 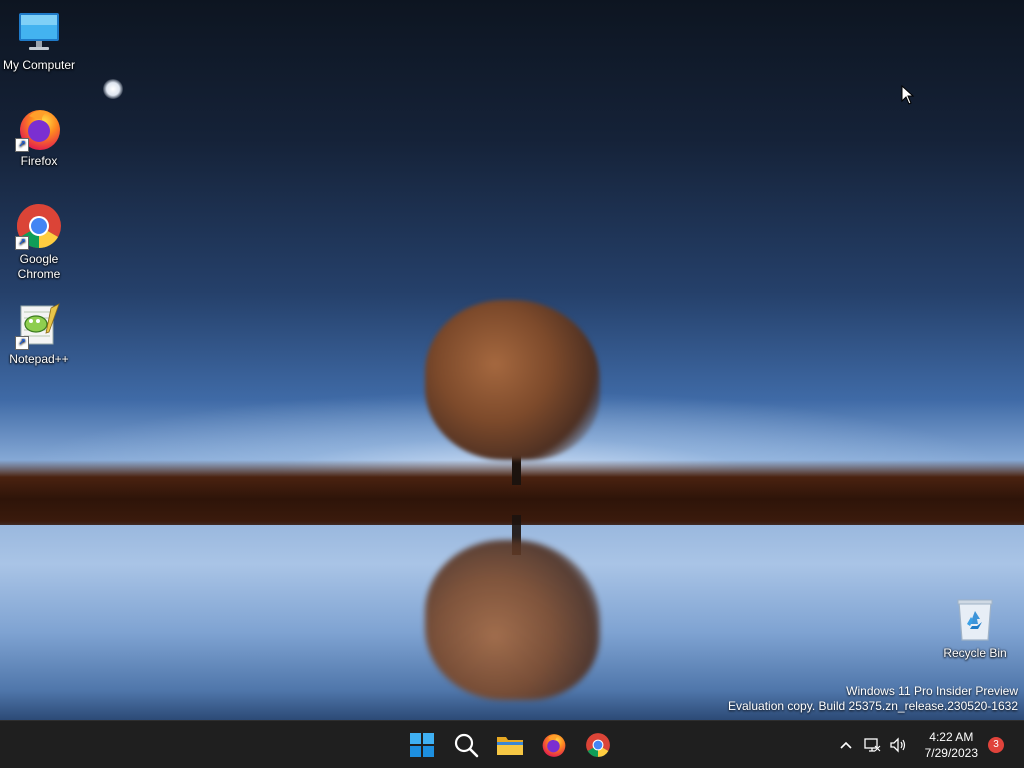 I want to click on desktop-icon-label: Firefox, so click(x=39, y=161).